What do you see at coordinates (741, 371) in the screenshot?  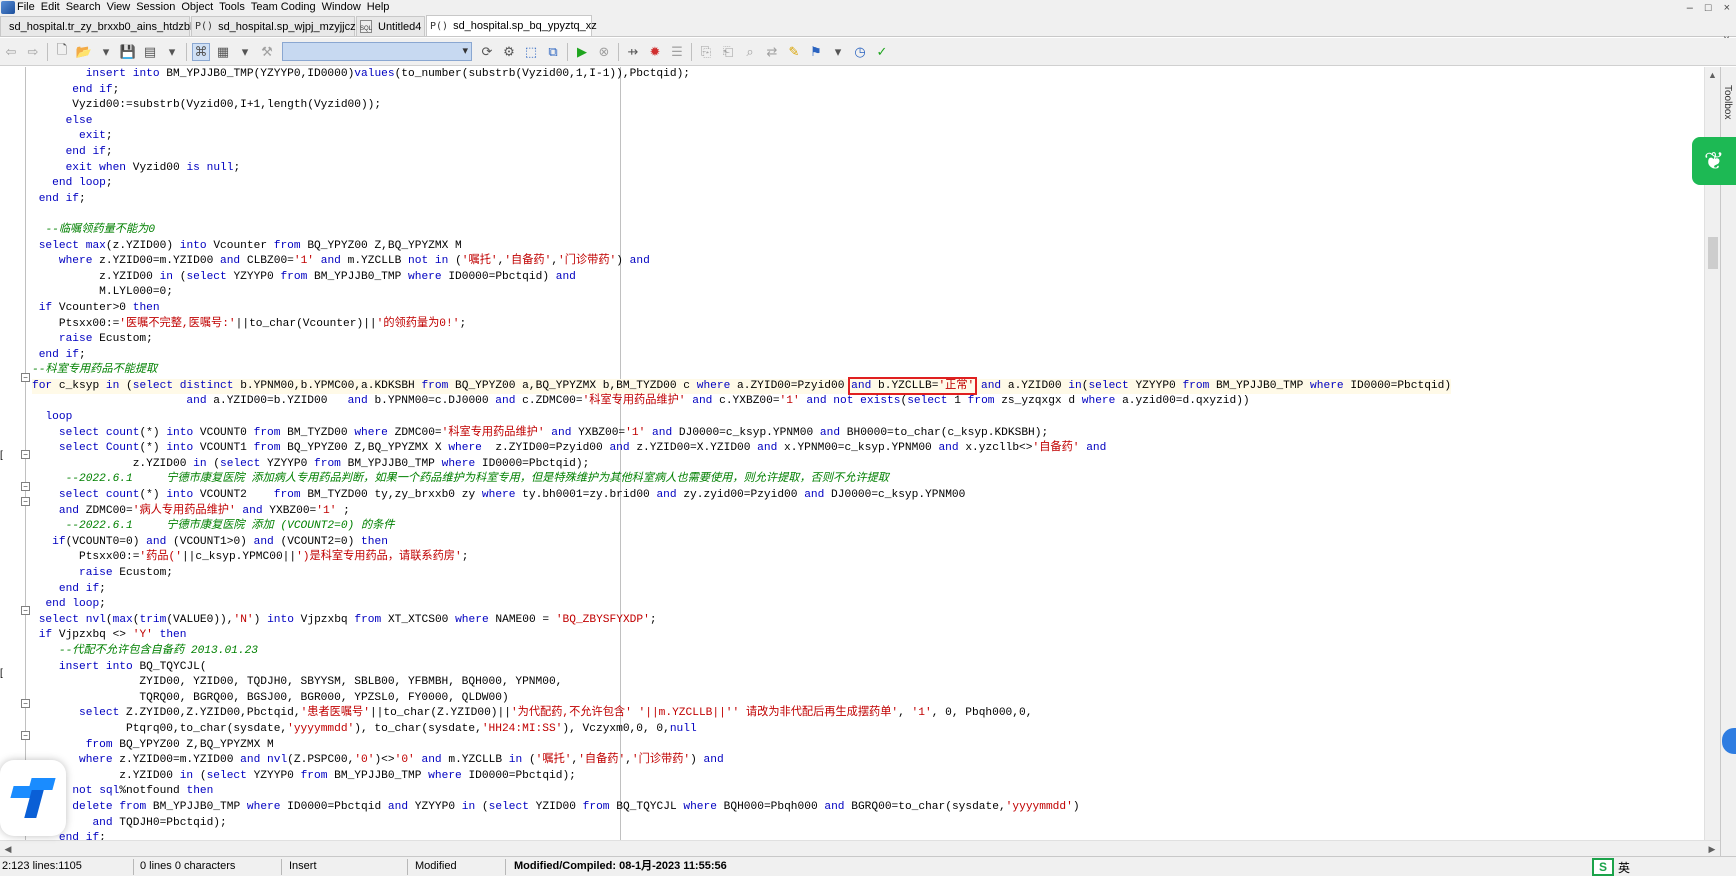 I see `code-line: --科室专用药品不能提取` at bounding box center [741, 371].